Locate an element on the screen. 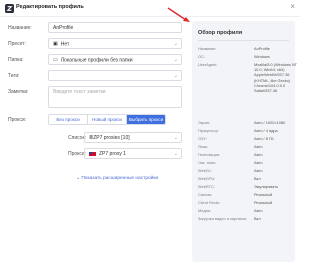 The height and width of the screenshot is (270, 320). overview-row: WebRTC: Эмулировать is located at coordinates (244, 187).